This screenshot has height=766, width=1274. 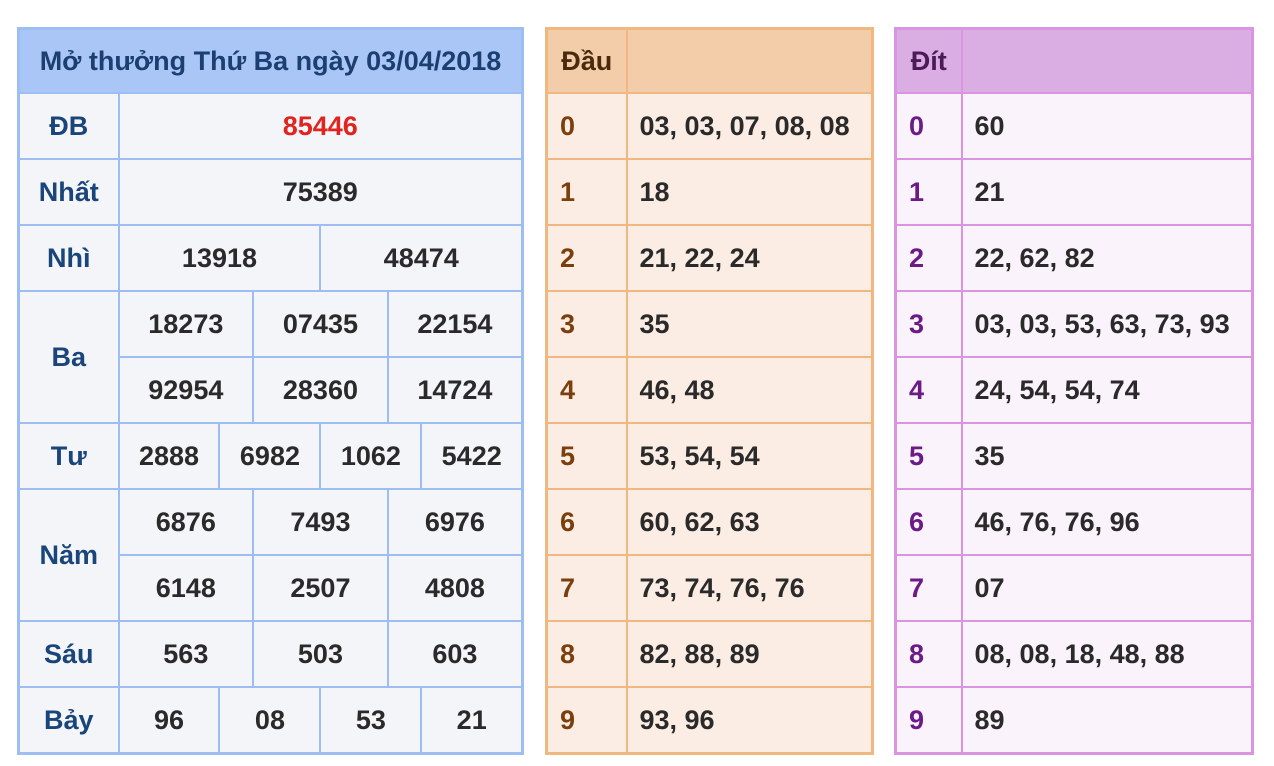 What do you see at coordinates (749, 60) in the screenshot?
I see `dau-header-blank` at bounding box center [749, 60].